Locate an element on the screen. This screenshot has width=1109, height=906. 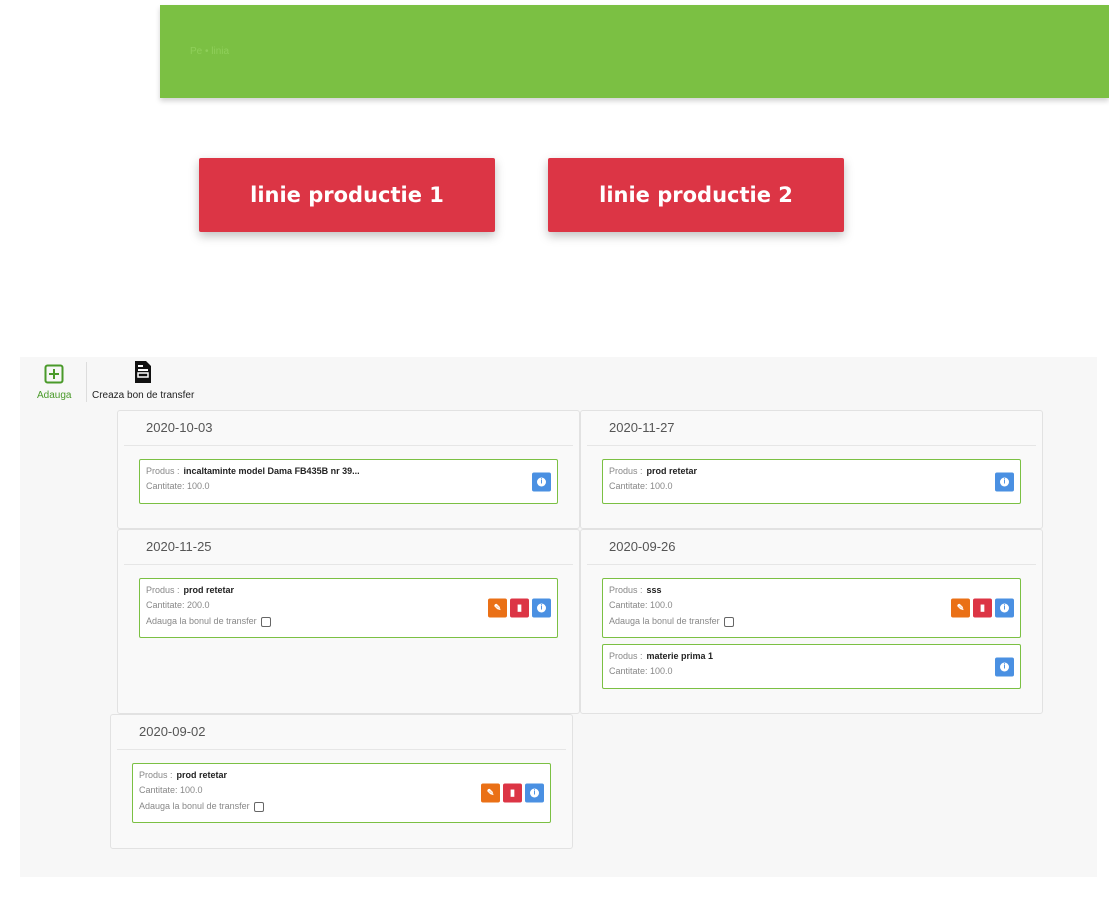
product-line: Produs : sss is located at coordinates (635, 590).